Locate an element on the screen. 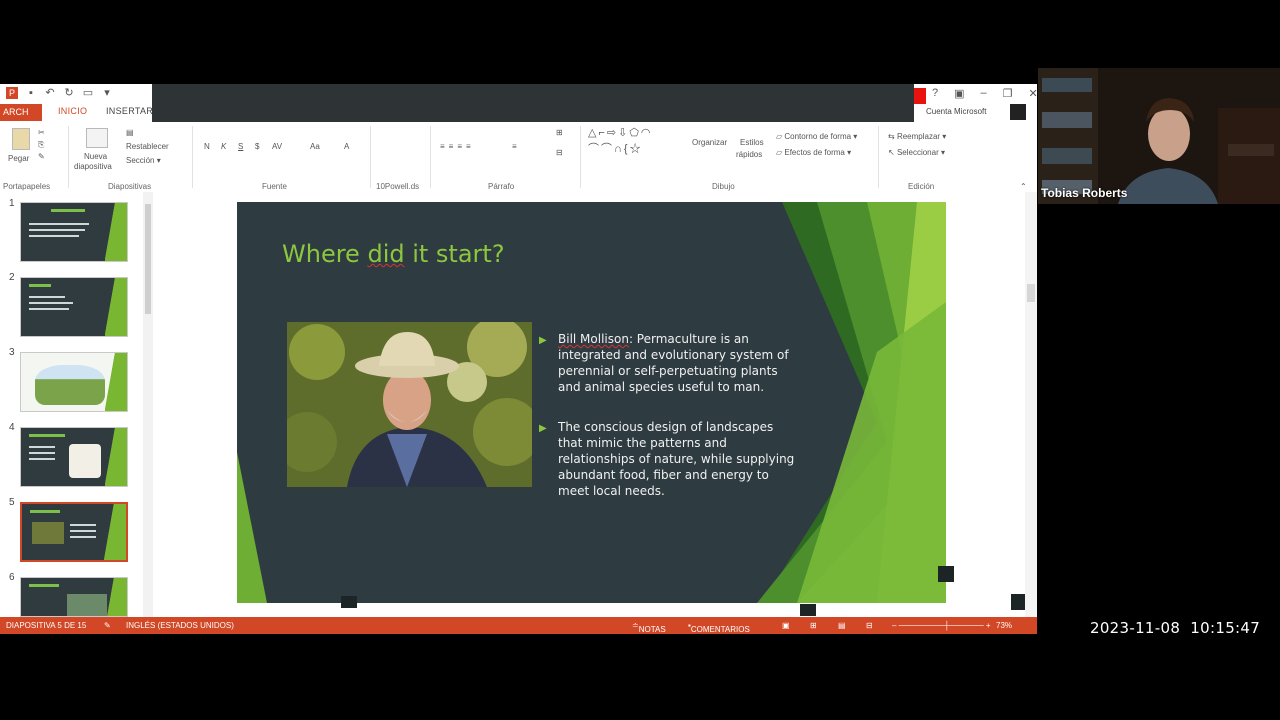 Image resolution: width=1280 pixels, height=720 pixels. thumb-number: 3 is located at coordinates (12, 352).